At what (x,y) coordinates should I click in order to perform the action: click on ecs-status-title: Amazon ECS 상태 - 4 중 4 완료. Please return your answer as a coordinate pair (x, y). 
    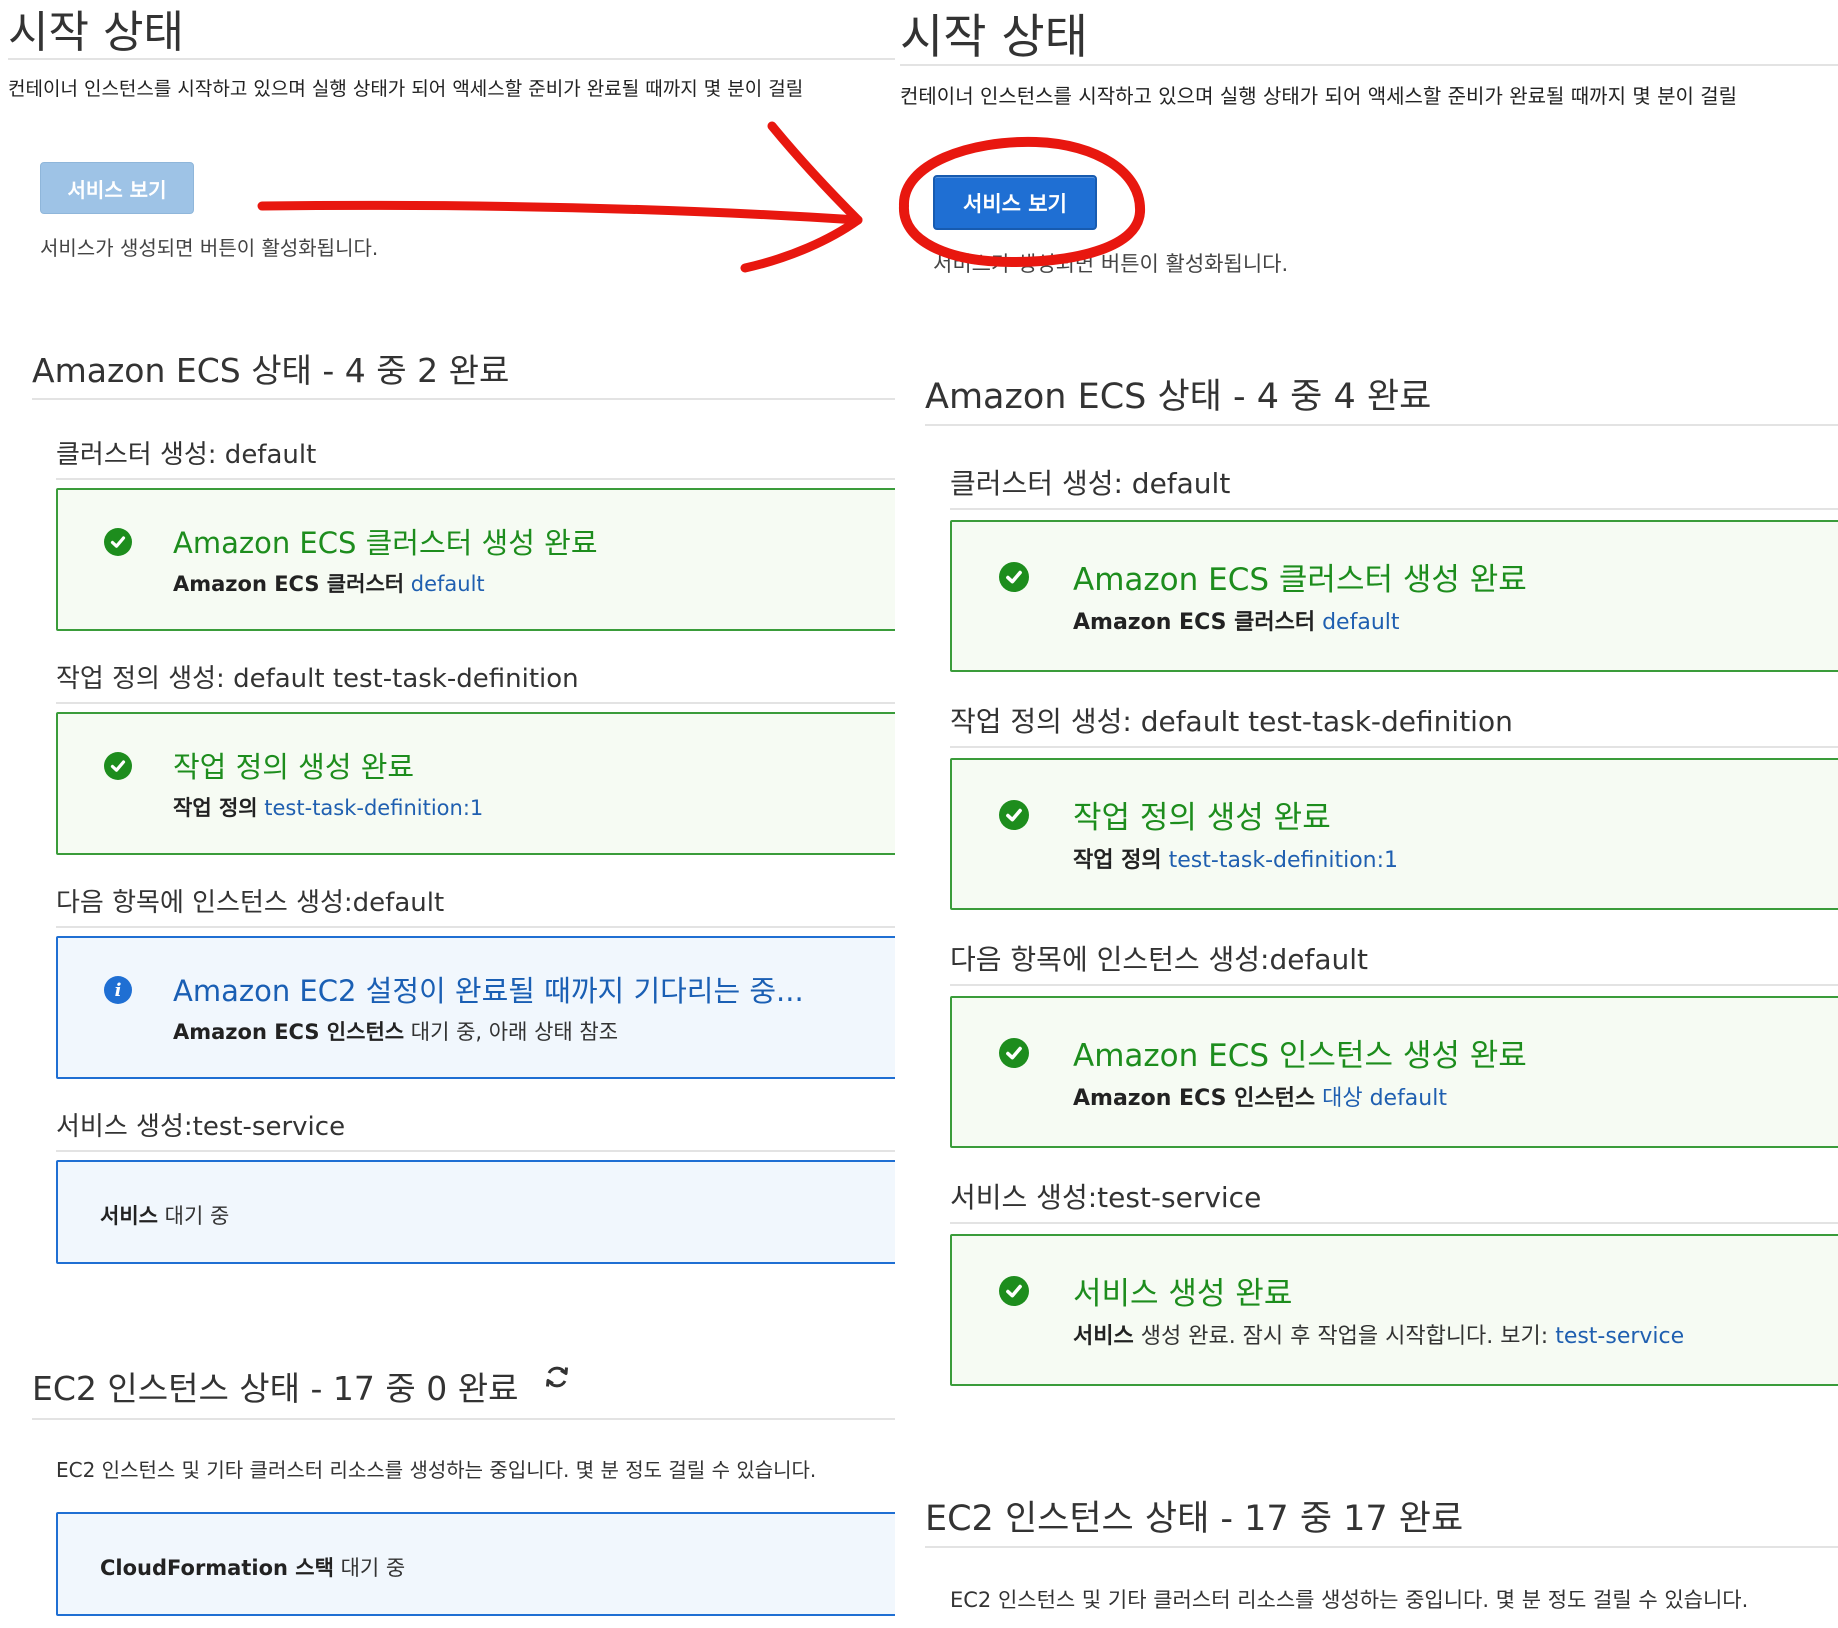
    Looking at the image, I should click on (1178, 397).